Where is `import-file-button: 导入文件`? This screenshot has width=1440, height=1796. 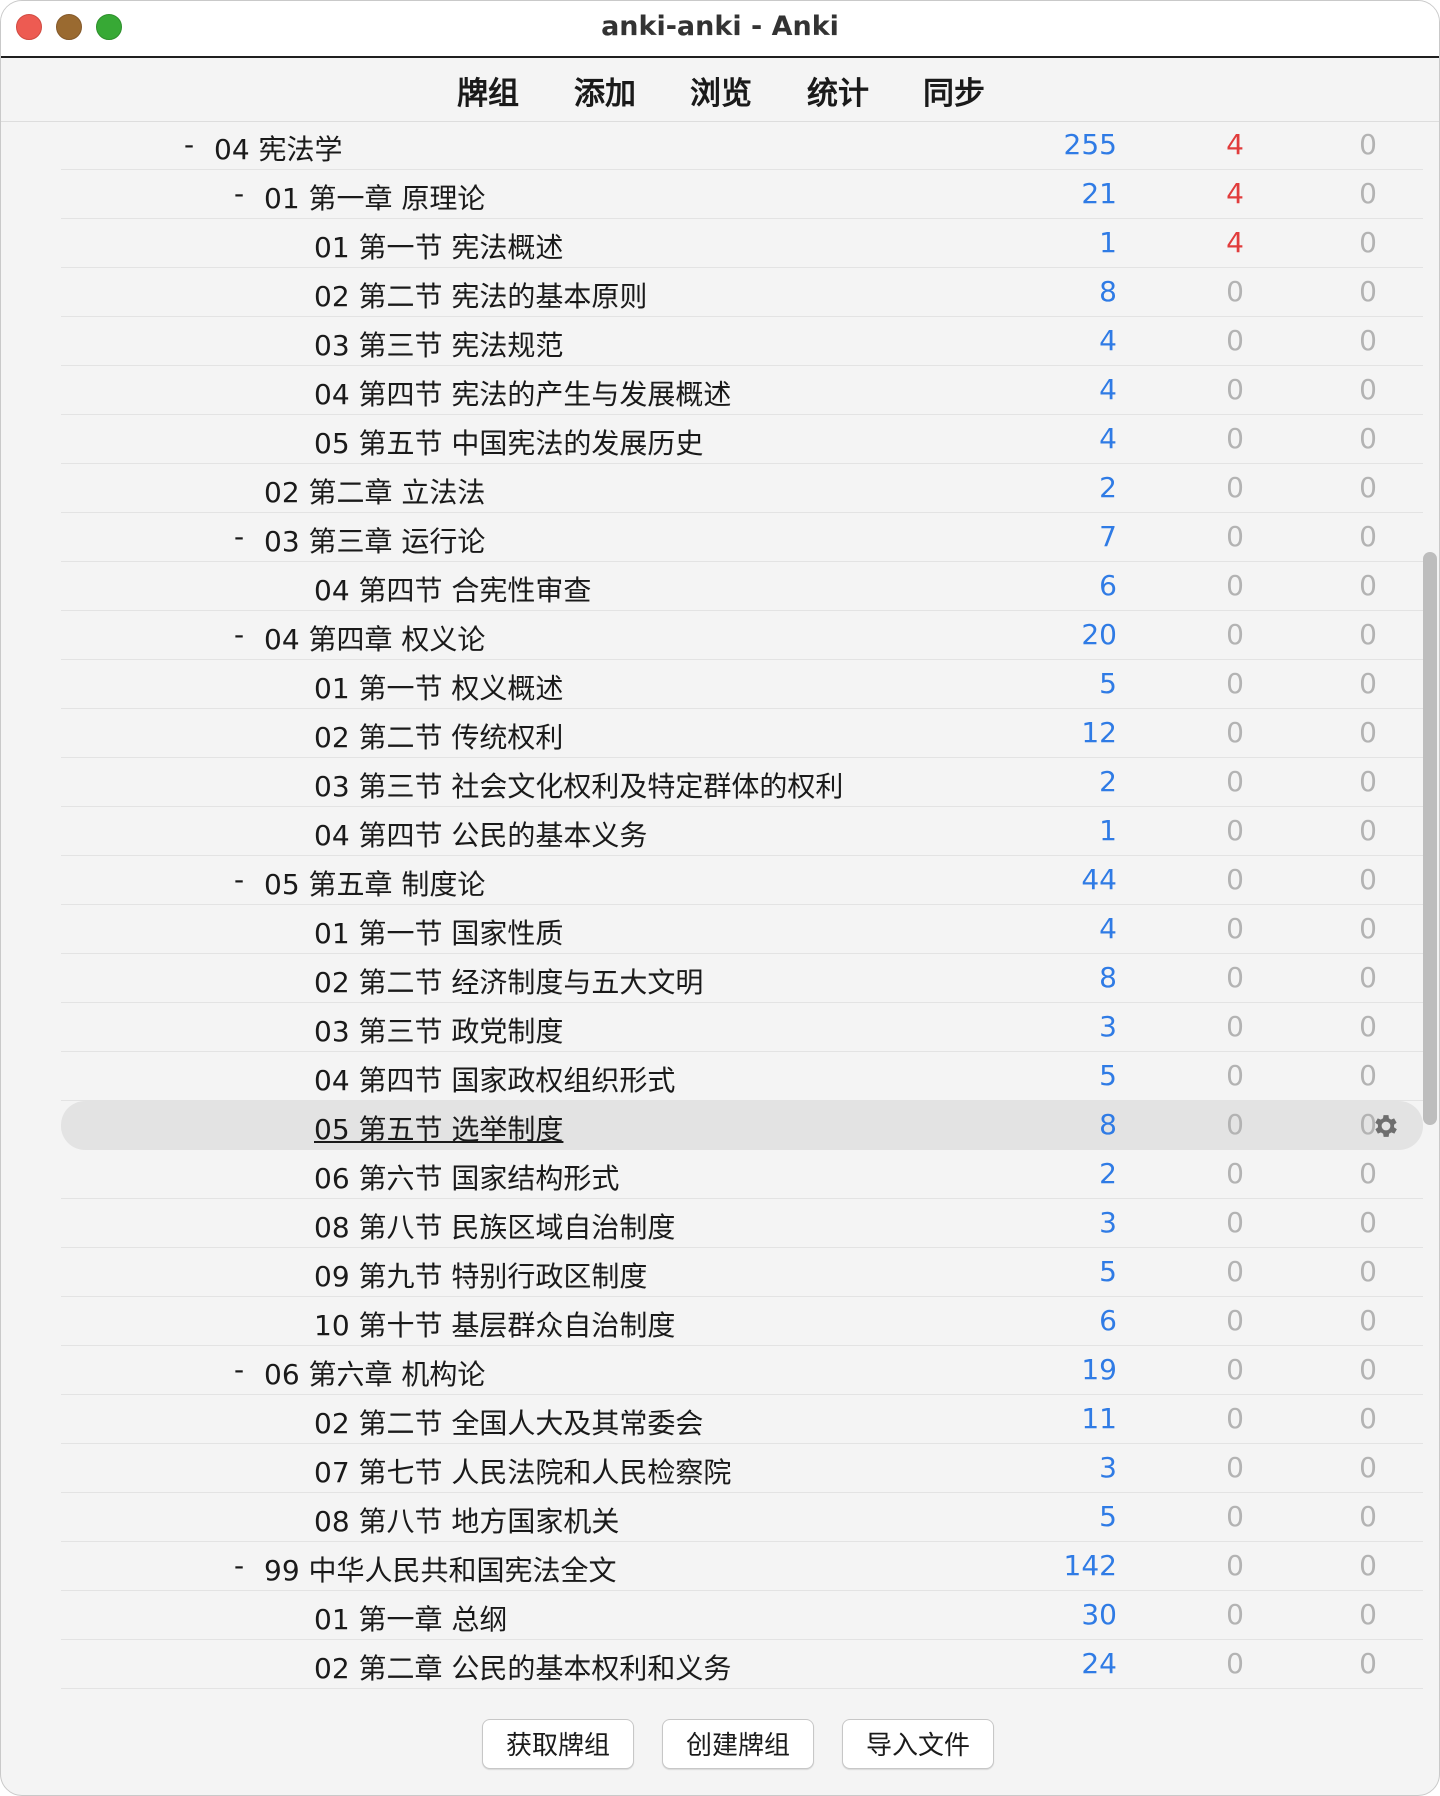 import-file-button: 导入文件 is located at coordinates (918, 1744).